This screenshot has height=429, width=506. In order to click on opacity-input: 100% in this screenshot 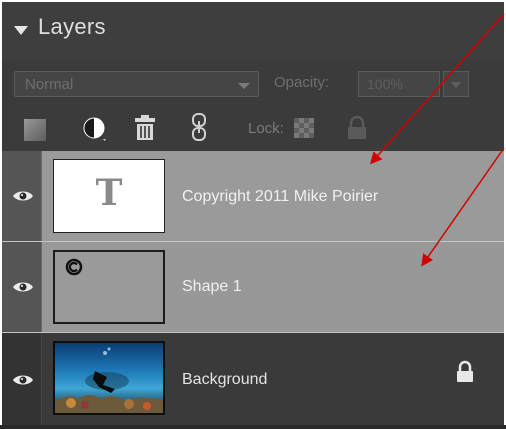, I will do `click(399, 84)`.